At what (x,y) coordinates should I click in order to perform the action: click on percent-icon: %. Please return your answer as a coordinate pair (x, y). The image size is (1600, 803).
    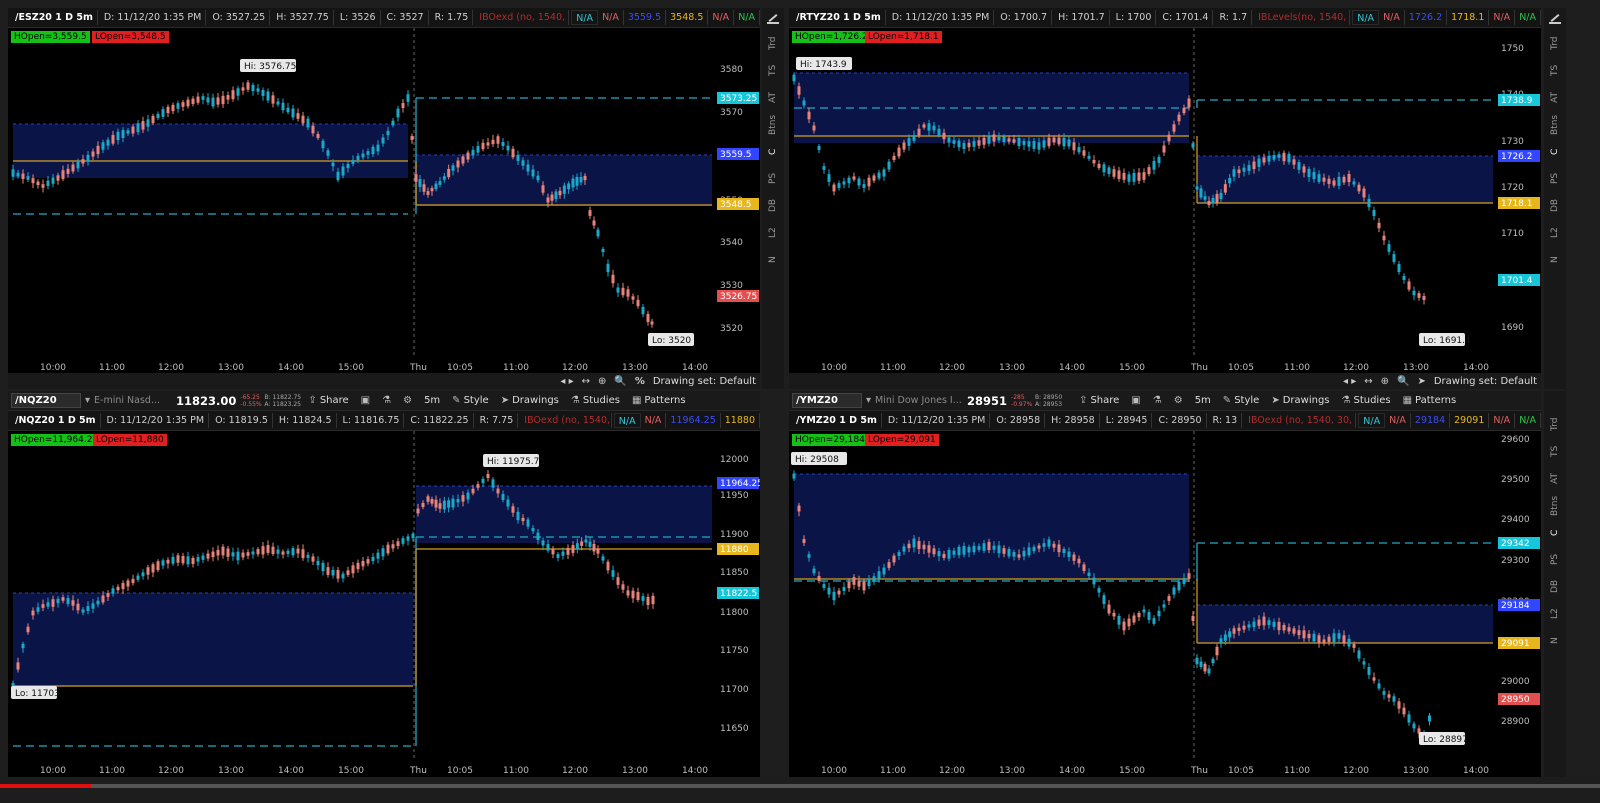
    Looking at the image, I should click on (640, 381).